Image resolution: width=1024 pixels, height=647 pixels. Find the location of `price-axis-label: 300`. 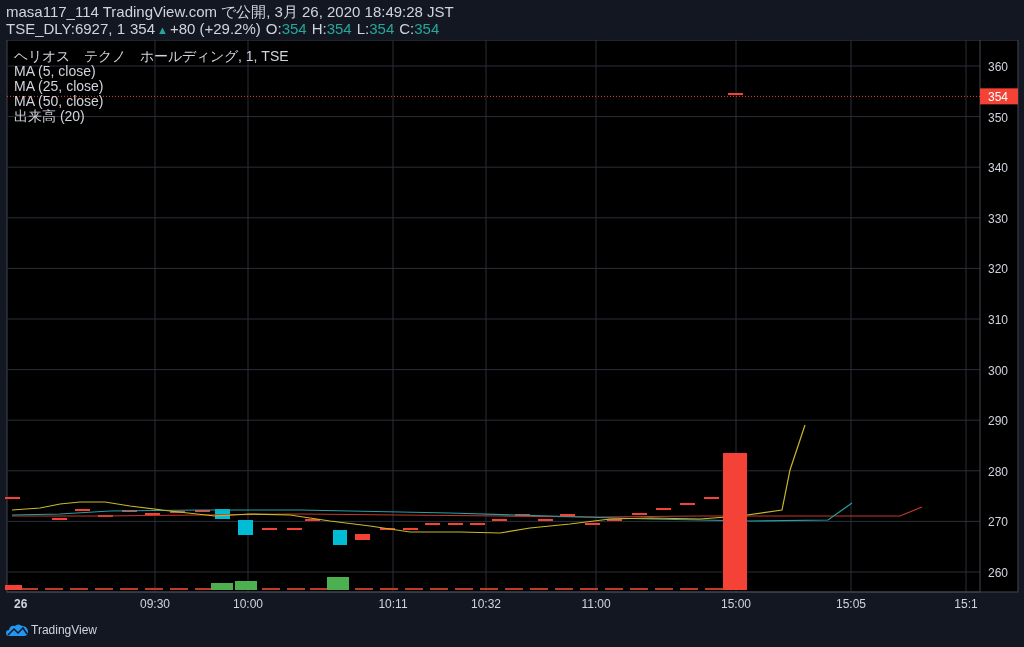

price-axis-label: 300 is located at coordinates (998, 370).